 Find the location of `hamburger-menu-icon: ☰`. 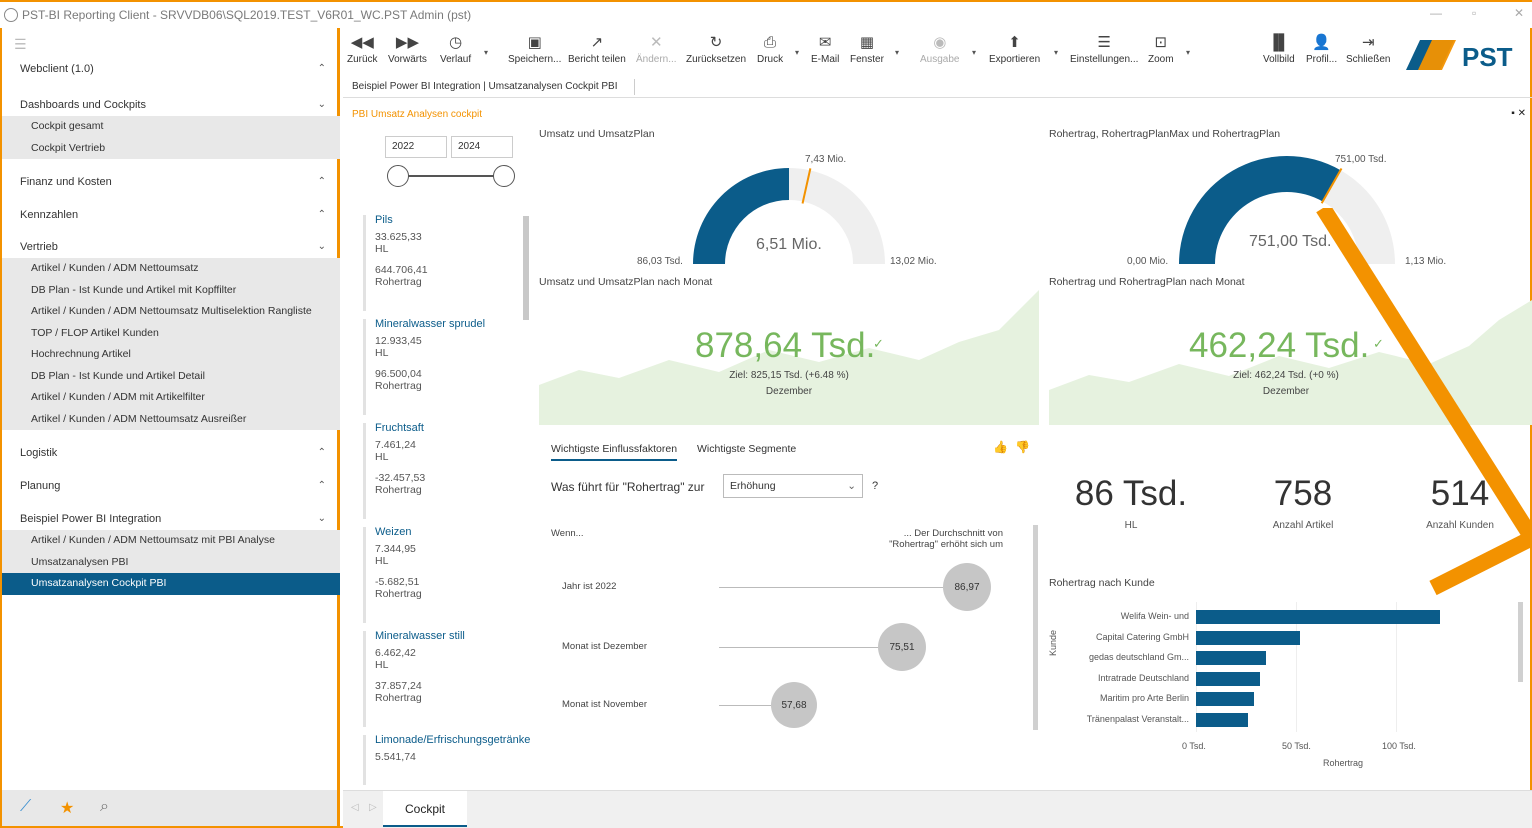

hamburger-menu-icon: ☰ is located at coordinates (20, 44).